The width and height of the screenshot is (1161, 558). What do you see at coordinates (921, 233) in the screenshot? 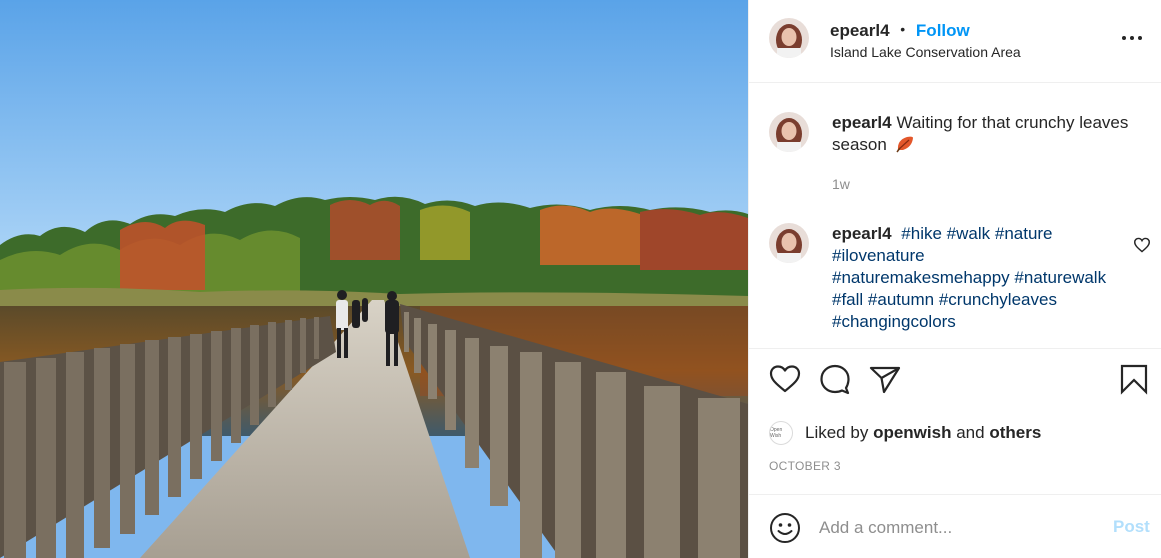
I see `hashtag-link: #hike` at bounding box center [921, 233].